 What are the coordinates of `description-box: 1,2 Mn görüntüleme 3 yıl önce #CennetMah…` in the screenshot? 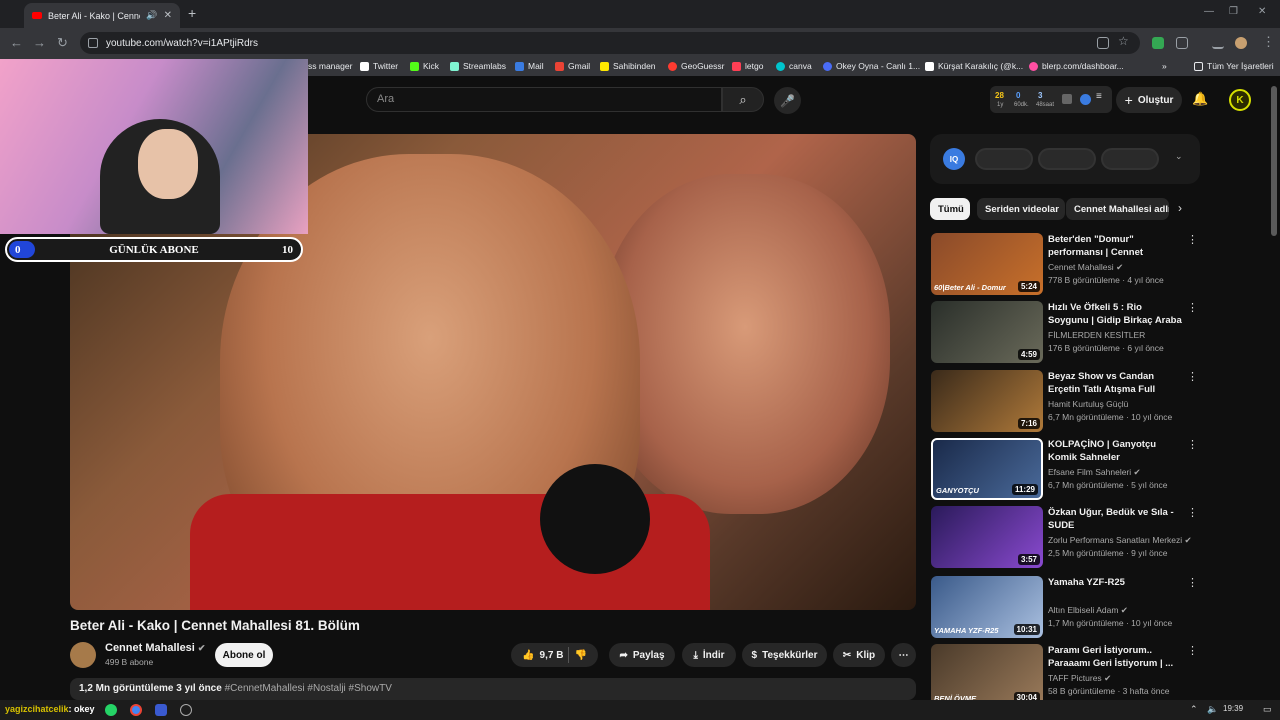 It's located at (493, 689).